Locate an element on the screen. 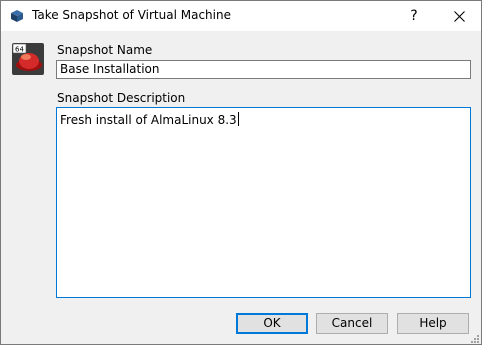  virtualbox-cube-icon is located at coordinates (17, 16).